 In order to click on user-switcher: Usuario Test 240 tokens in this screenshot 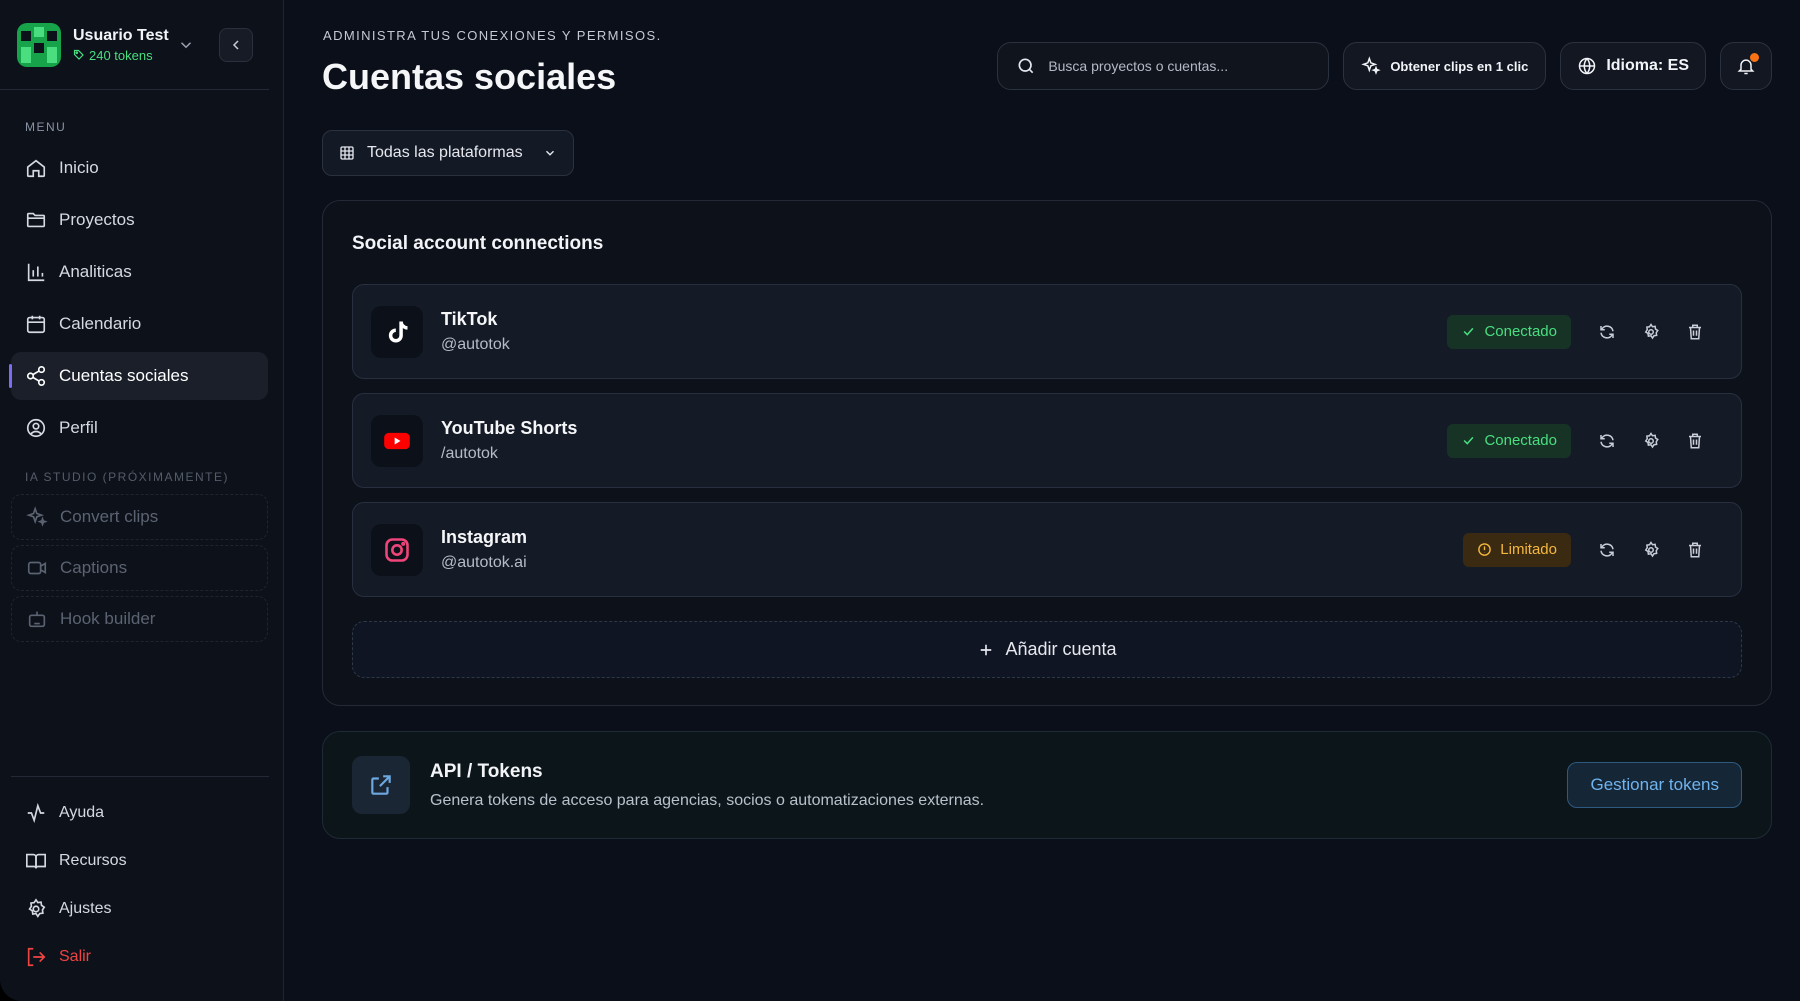, I will do `click(134, 45)`.